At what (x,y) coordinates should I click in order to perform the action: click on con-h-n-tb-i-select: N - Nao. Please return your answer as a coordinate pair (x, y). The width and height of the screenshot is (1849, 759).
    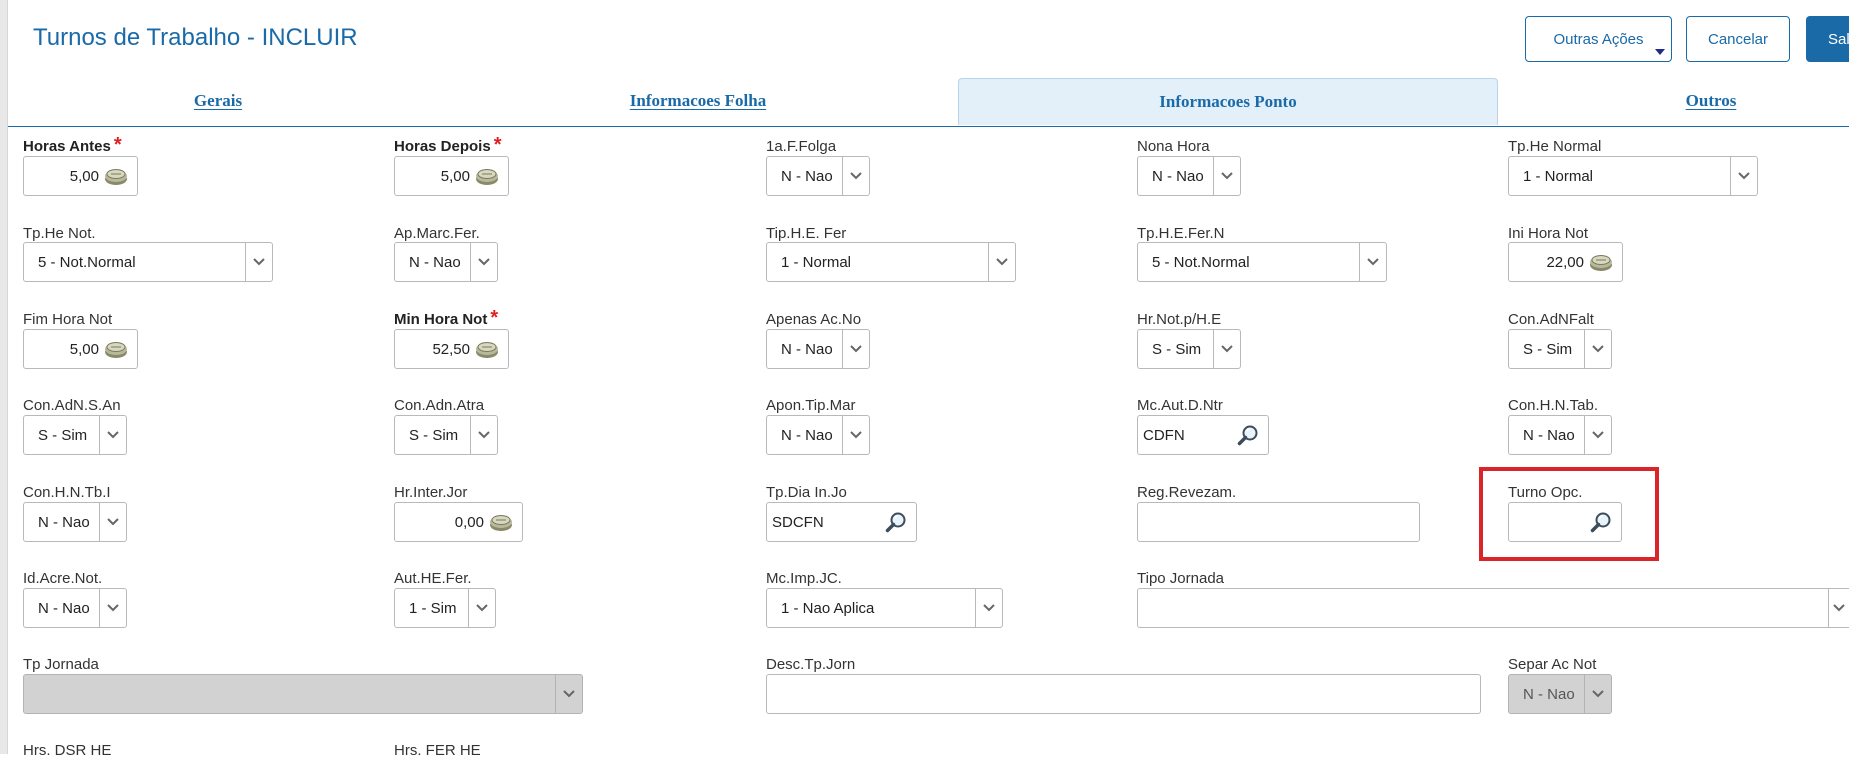
    Looking at the image, I should click on (75, 522).